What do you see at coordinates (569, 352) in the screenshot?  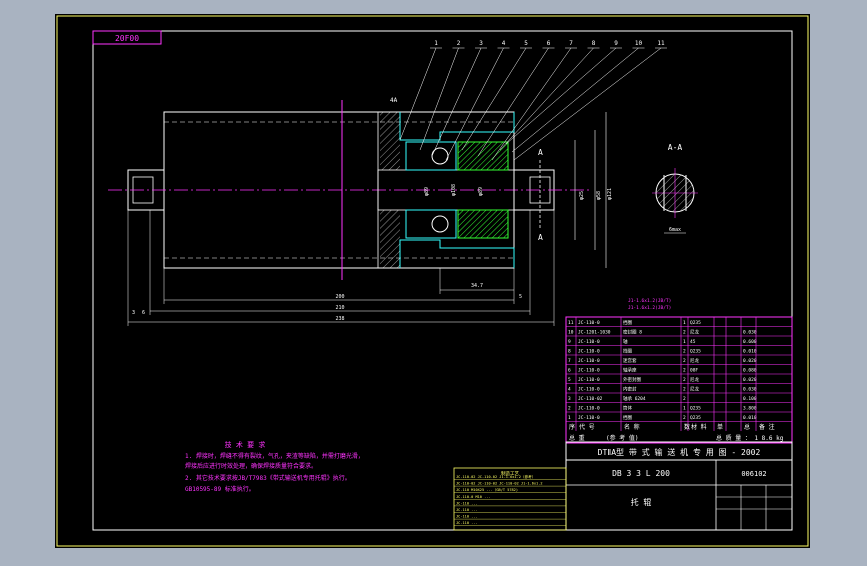 I see `bom-cell: 8` at bounding box center [569, 352].